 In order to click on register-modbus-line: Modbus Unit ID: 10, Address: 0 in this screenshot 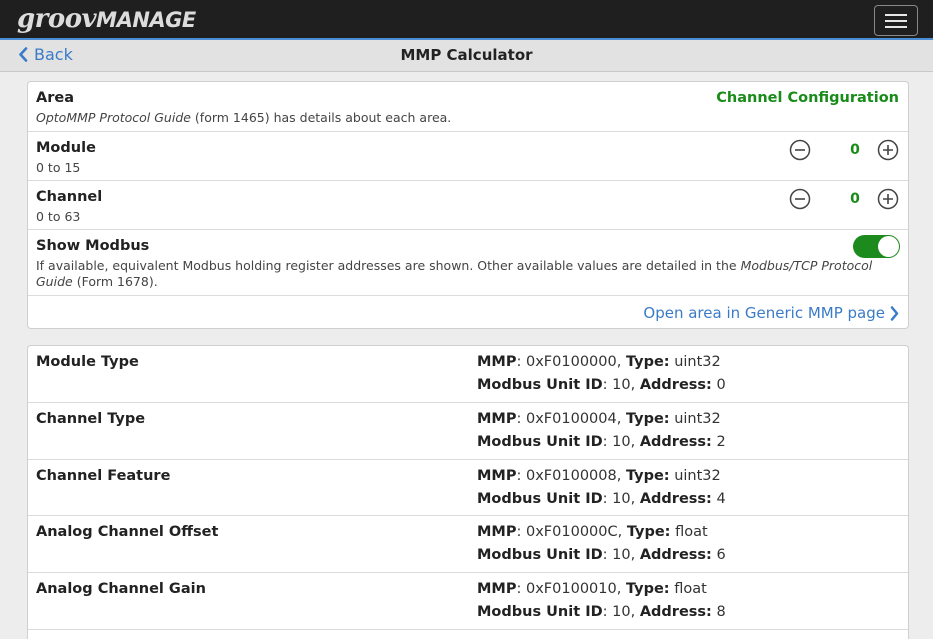, I will do `click(601, 385)`.